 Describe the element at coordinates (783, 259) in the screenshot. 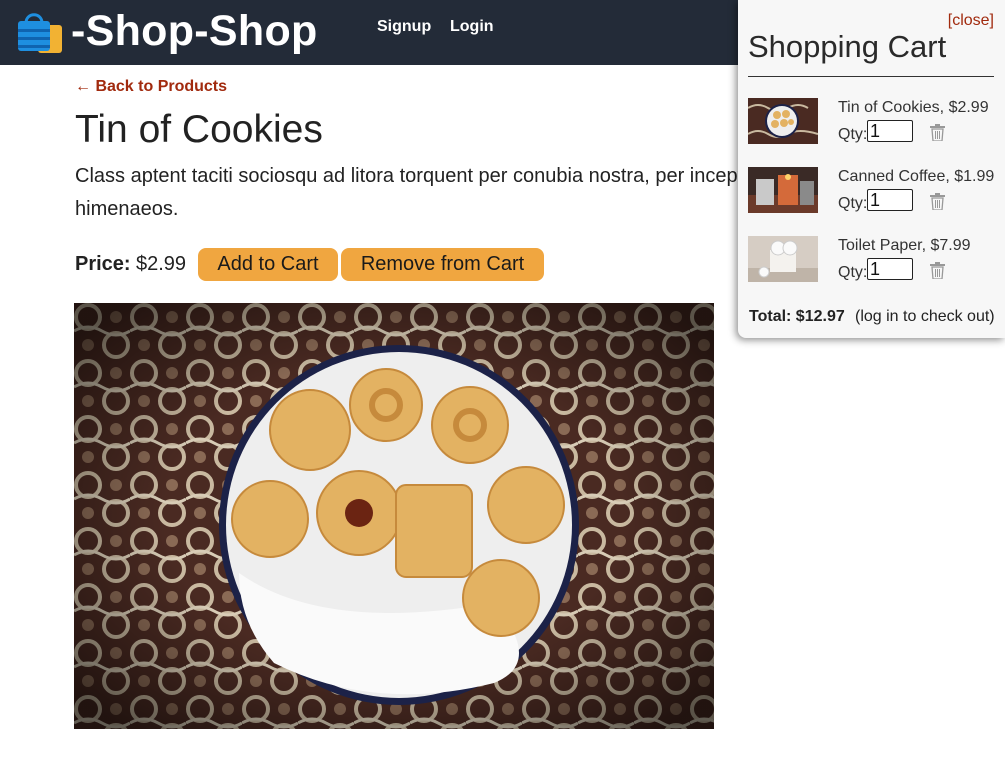

I see `toilet-paper-thumbnail` at that location.